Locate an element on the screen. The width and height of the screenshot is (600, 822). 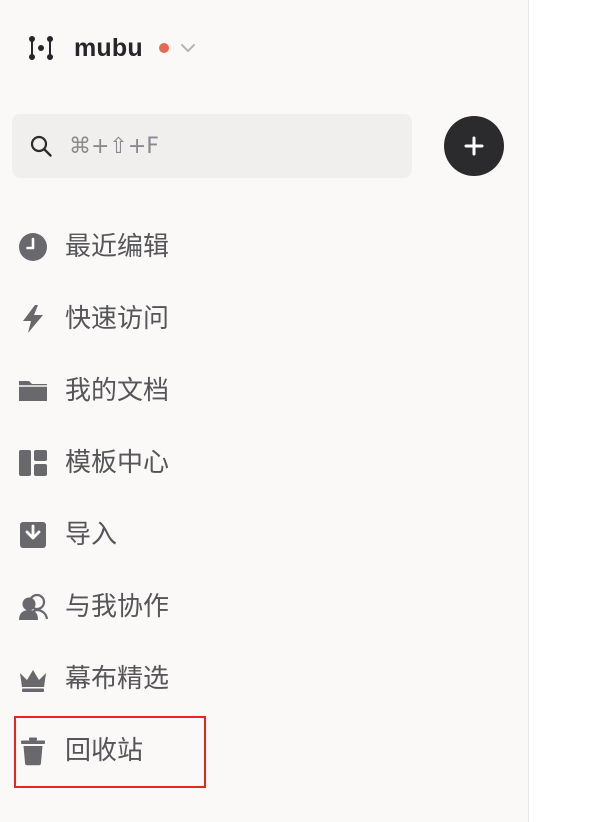
import-icon is located at coordinates (33, 535).